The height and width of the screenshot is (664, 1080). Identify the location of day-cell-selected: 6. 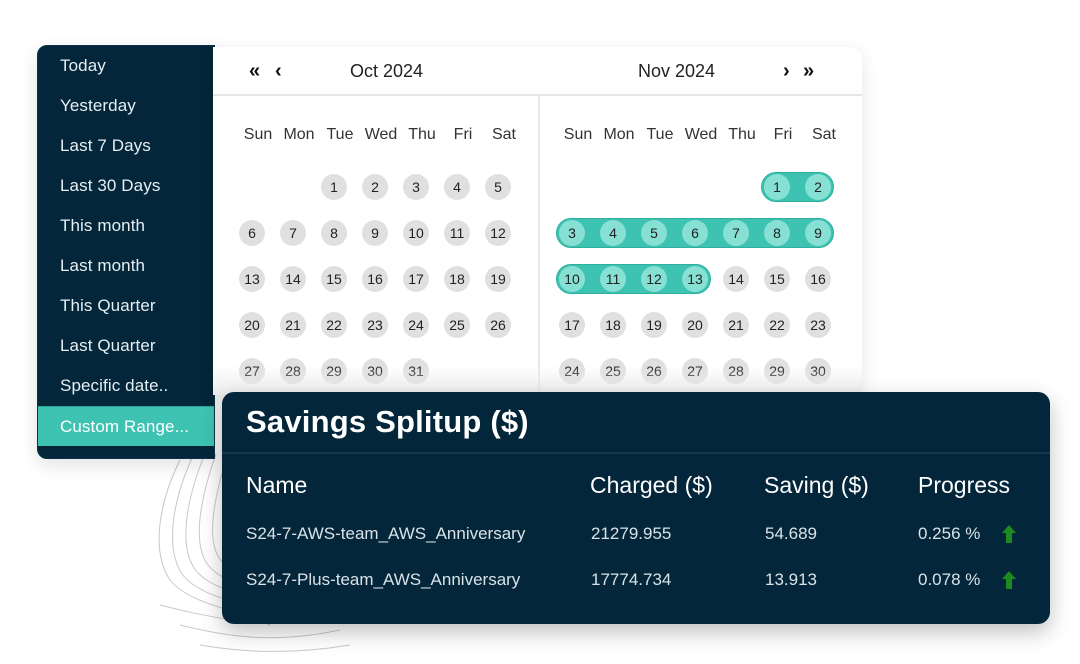
(695, 233).